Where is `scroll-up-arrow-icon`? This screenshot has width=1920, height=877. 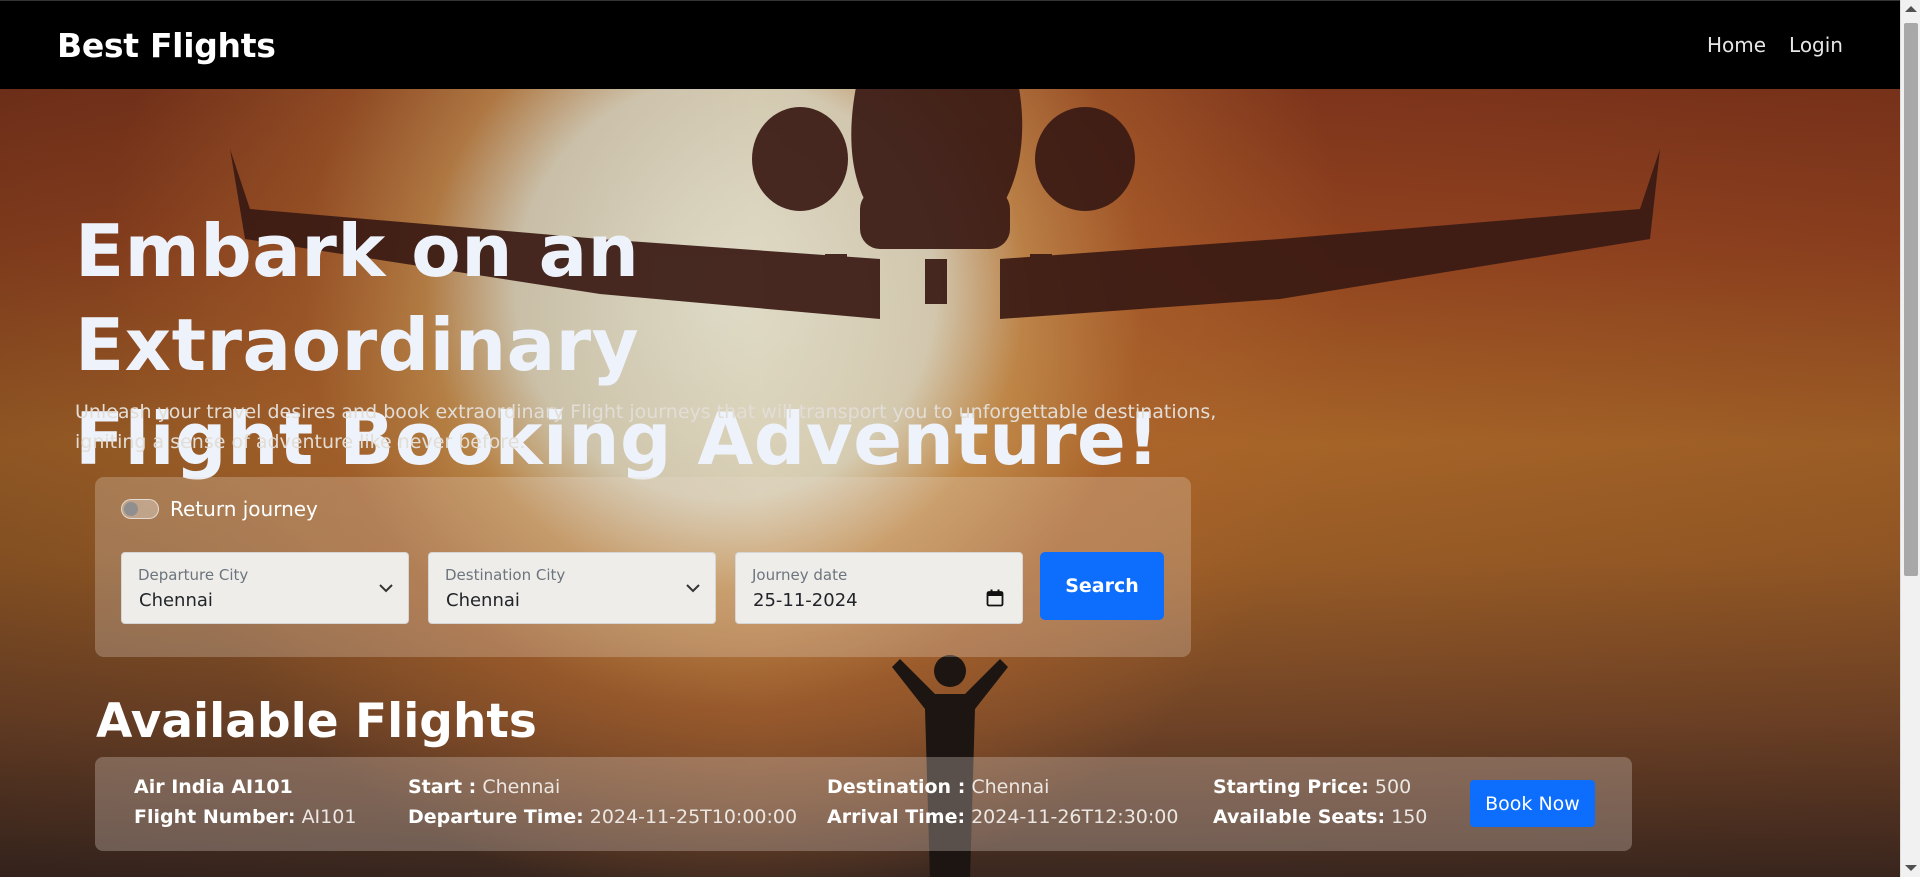
scroll-up-arrow-icon is located at coordinates (1911, 9).